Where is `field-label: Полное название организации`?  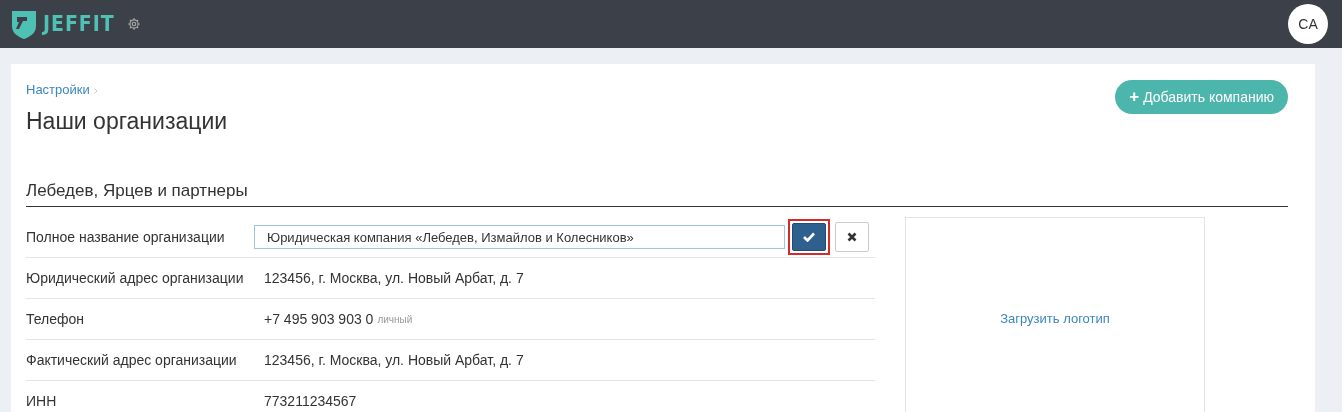
field-label: Полное название организации is located at coordinates (126, 237).